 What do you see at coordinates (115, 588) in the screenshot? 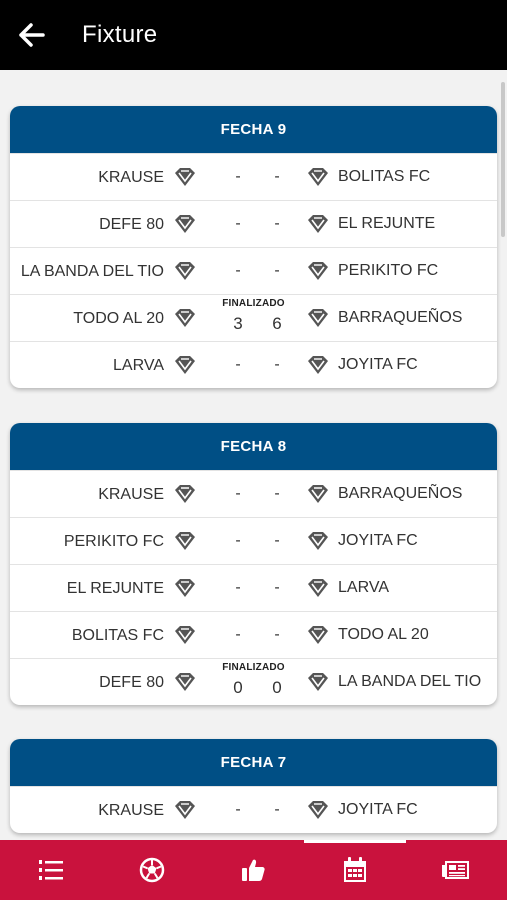
I see `home-team-name: EL REJUNTE` at bounding box center [115, 588].